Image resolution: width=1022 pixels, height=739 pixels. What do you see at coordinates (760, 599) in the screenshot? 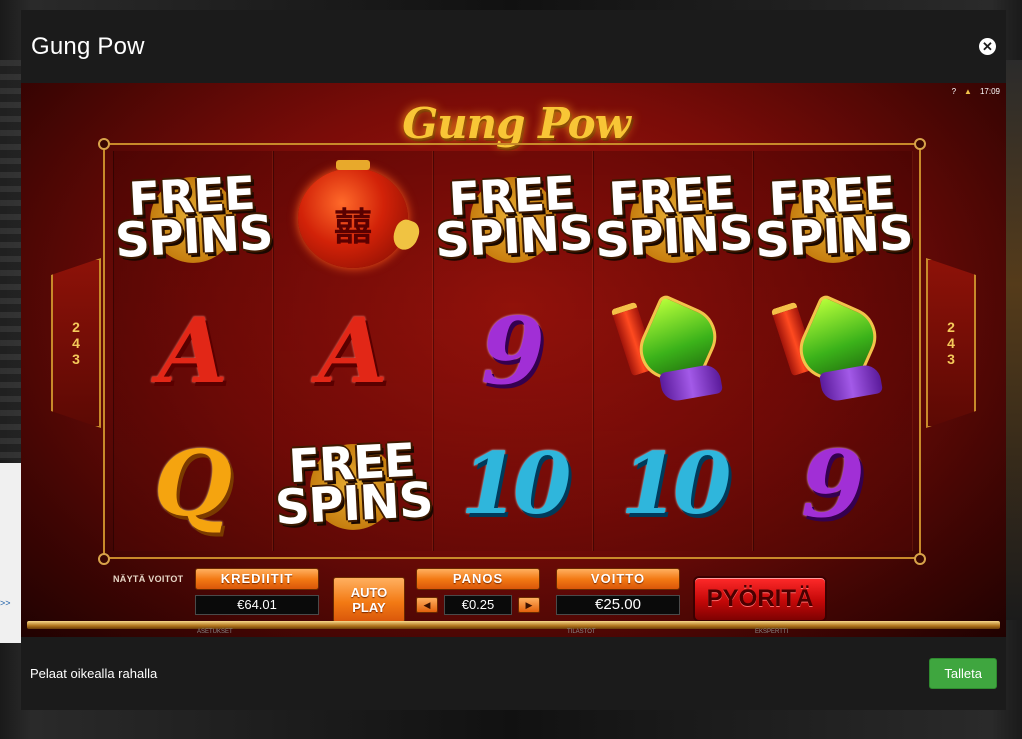
I see `spin-button: PYÖRITÄ` at bounding box center [760, 599].